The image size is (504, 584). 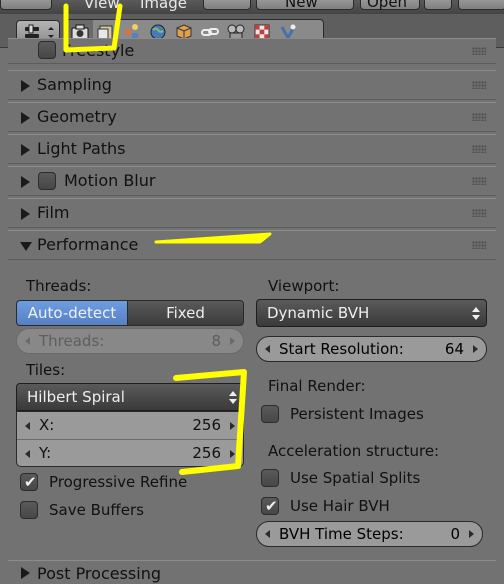 What do you see at coordinates (354, 451) in the screenshot?
I see `acceleration-structure-label: Acceleration structure:` at bounding box center [354, 451].